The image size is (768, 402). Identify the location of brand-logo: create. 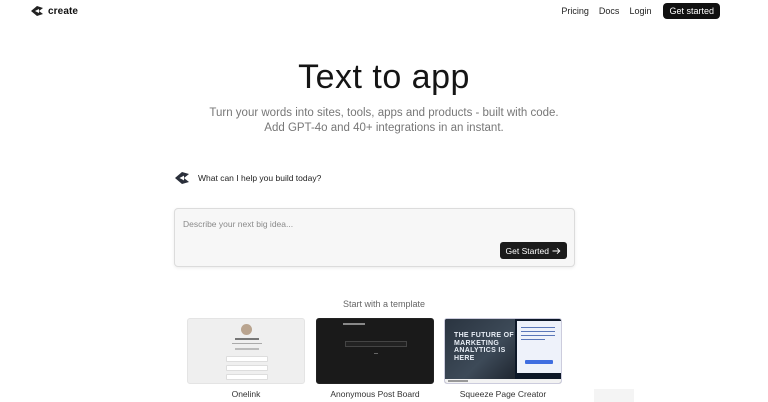
(54, 11).